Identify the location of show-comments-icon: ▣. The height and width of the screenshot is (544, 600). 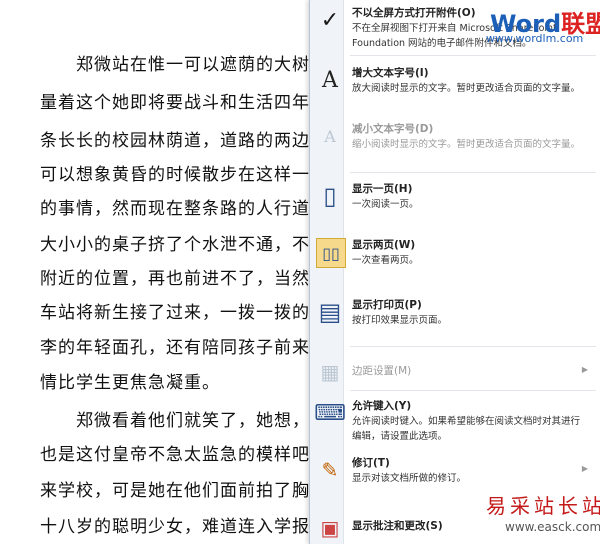
(330, 528).